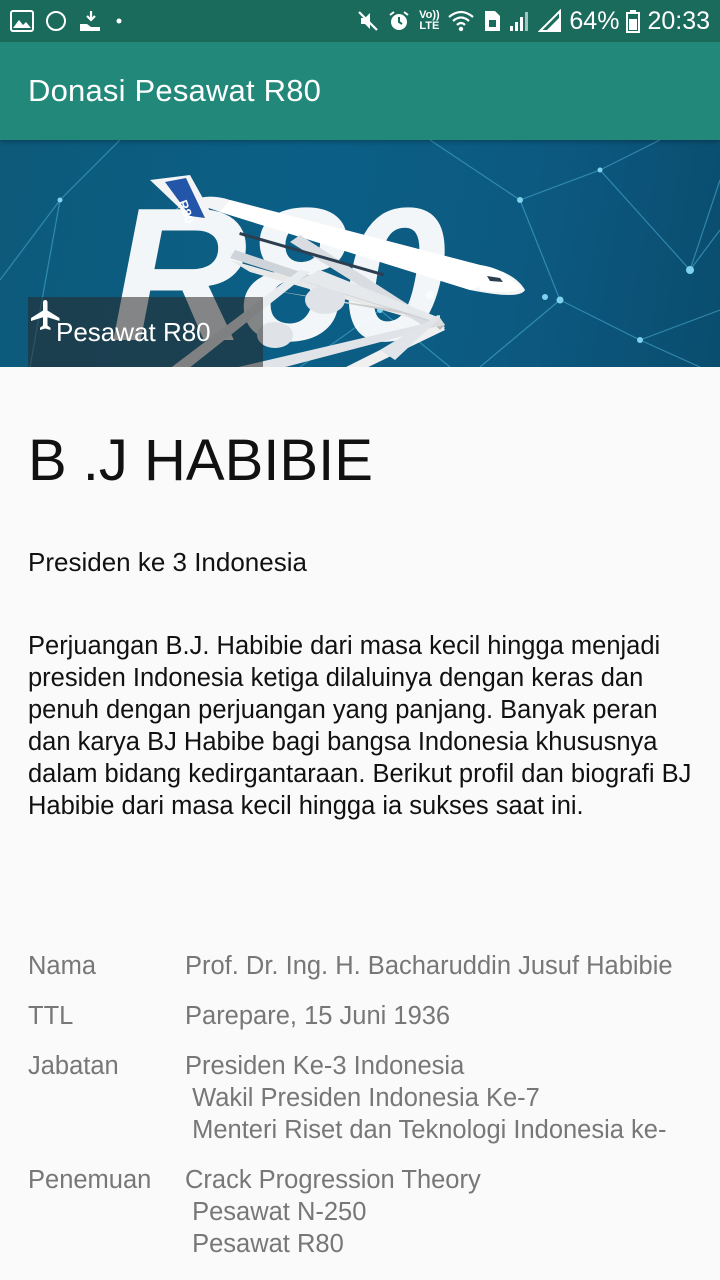  Describe the element at coordinates (678, 20) in the screenshot. I see `clock: 20:33` at that location.